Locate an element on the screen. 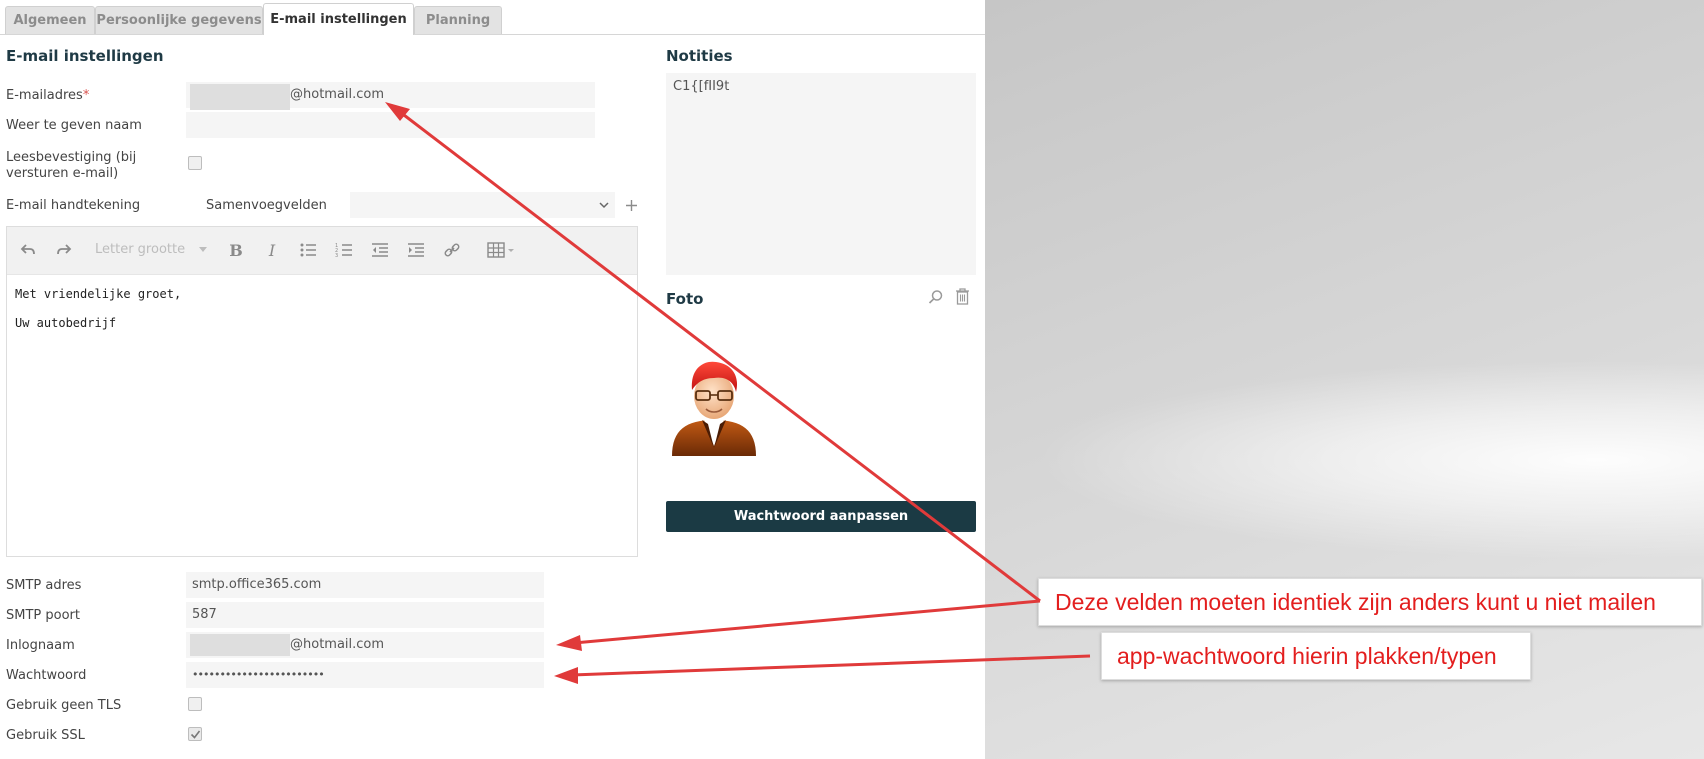  read-receipt-label: Leesbevestiging (bij versturen e-mail) is located at coordinates (71, 165).